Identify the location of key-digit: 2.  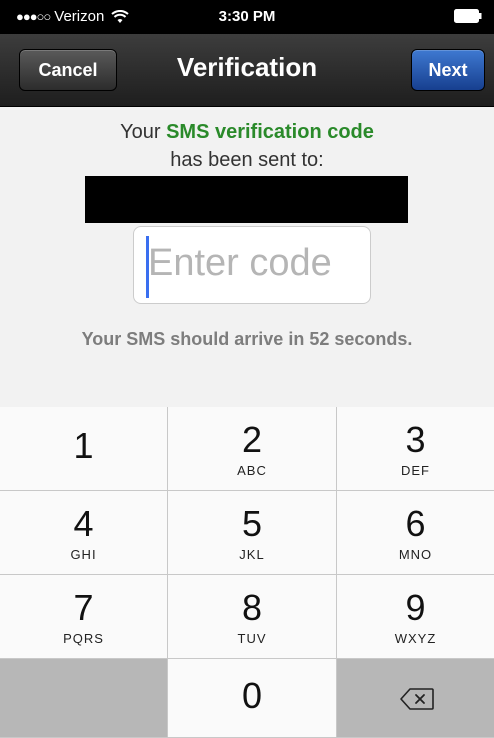
(252, 439).